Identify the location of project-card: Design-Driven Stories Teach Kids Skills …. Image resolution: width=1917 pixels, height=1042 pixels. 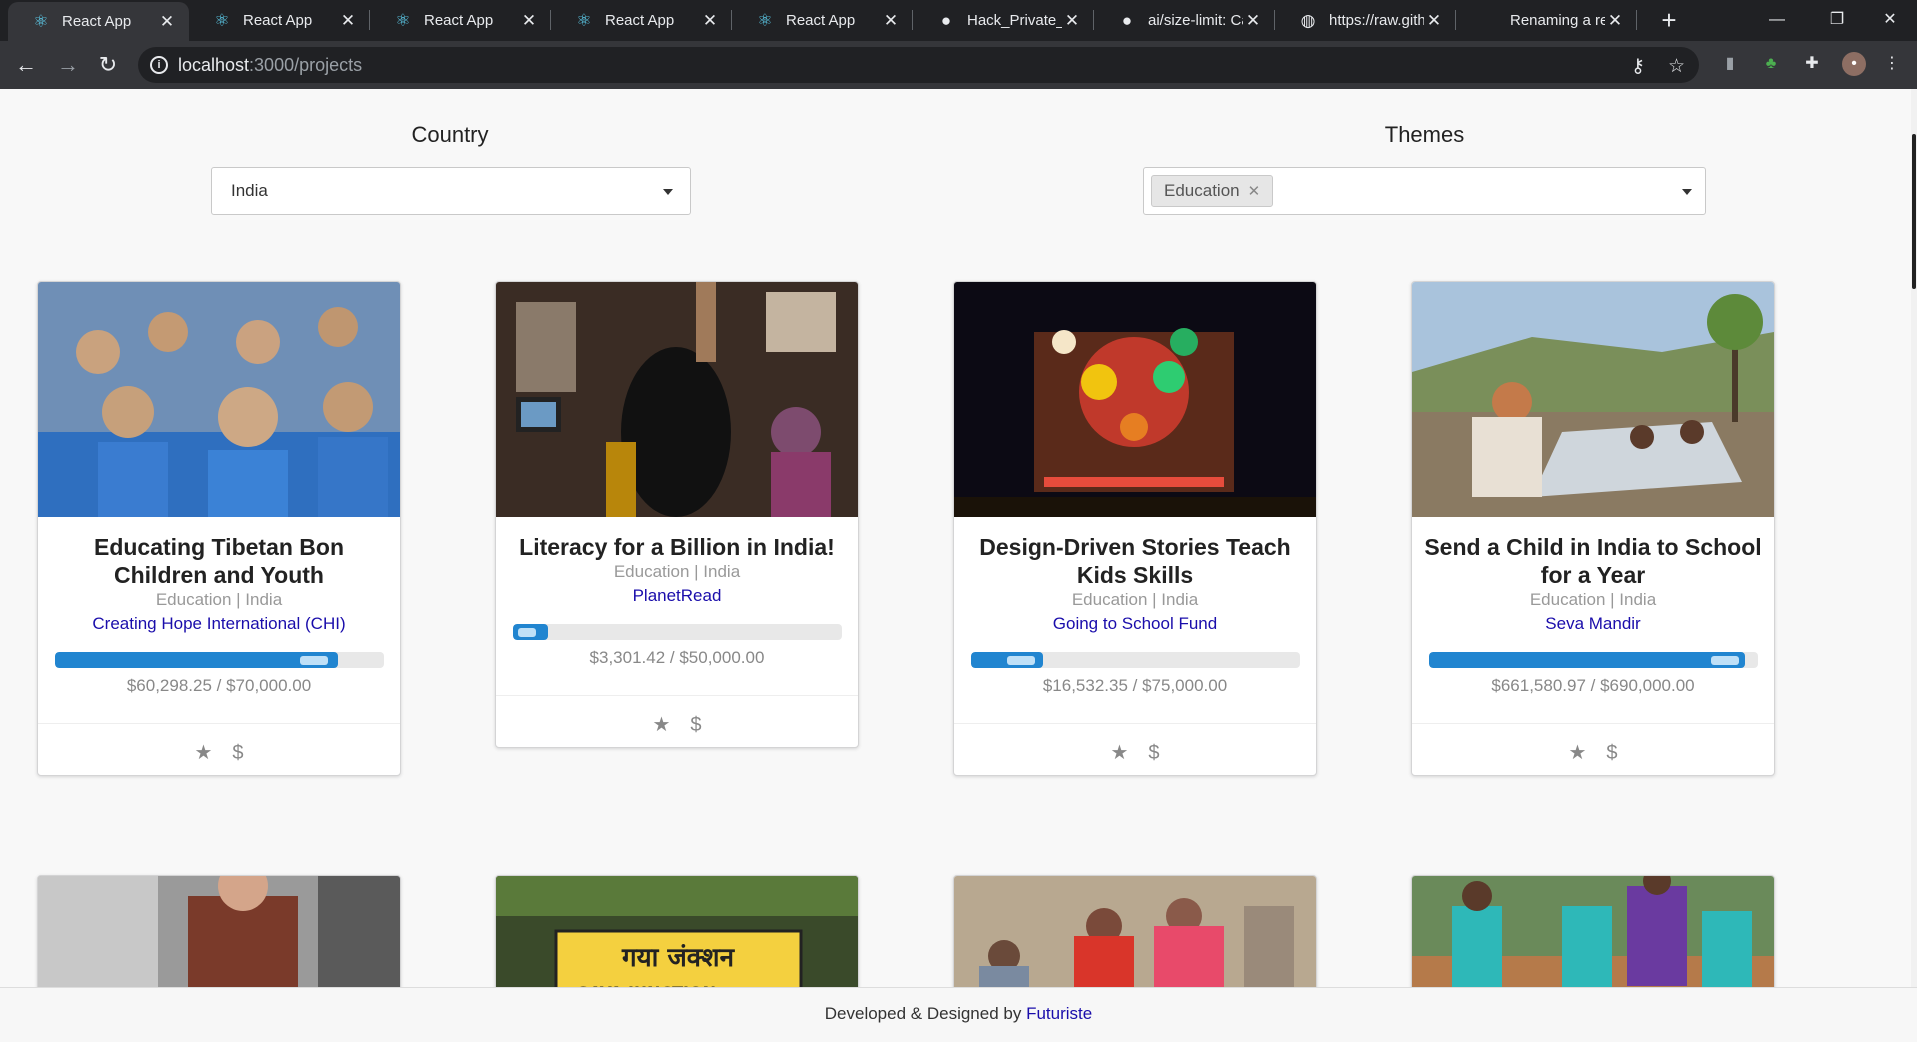
(1135, 528).